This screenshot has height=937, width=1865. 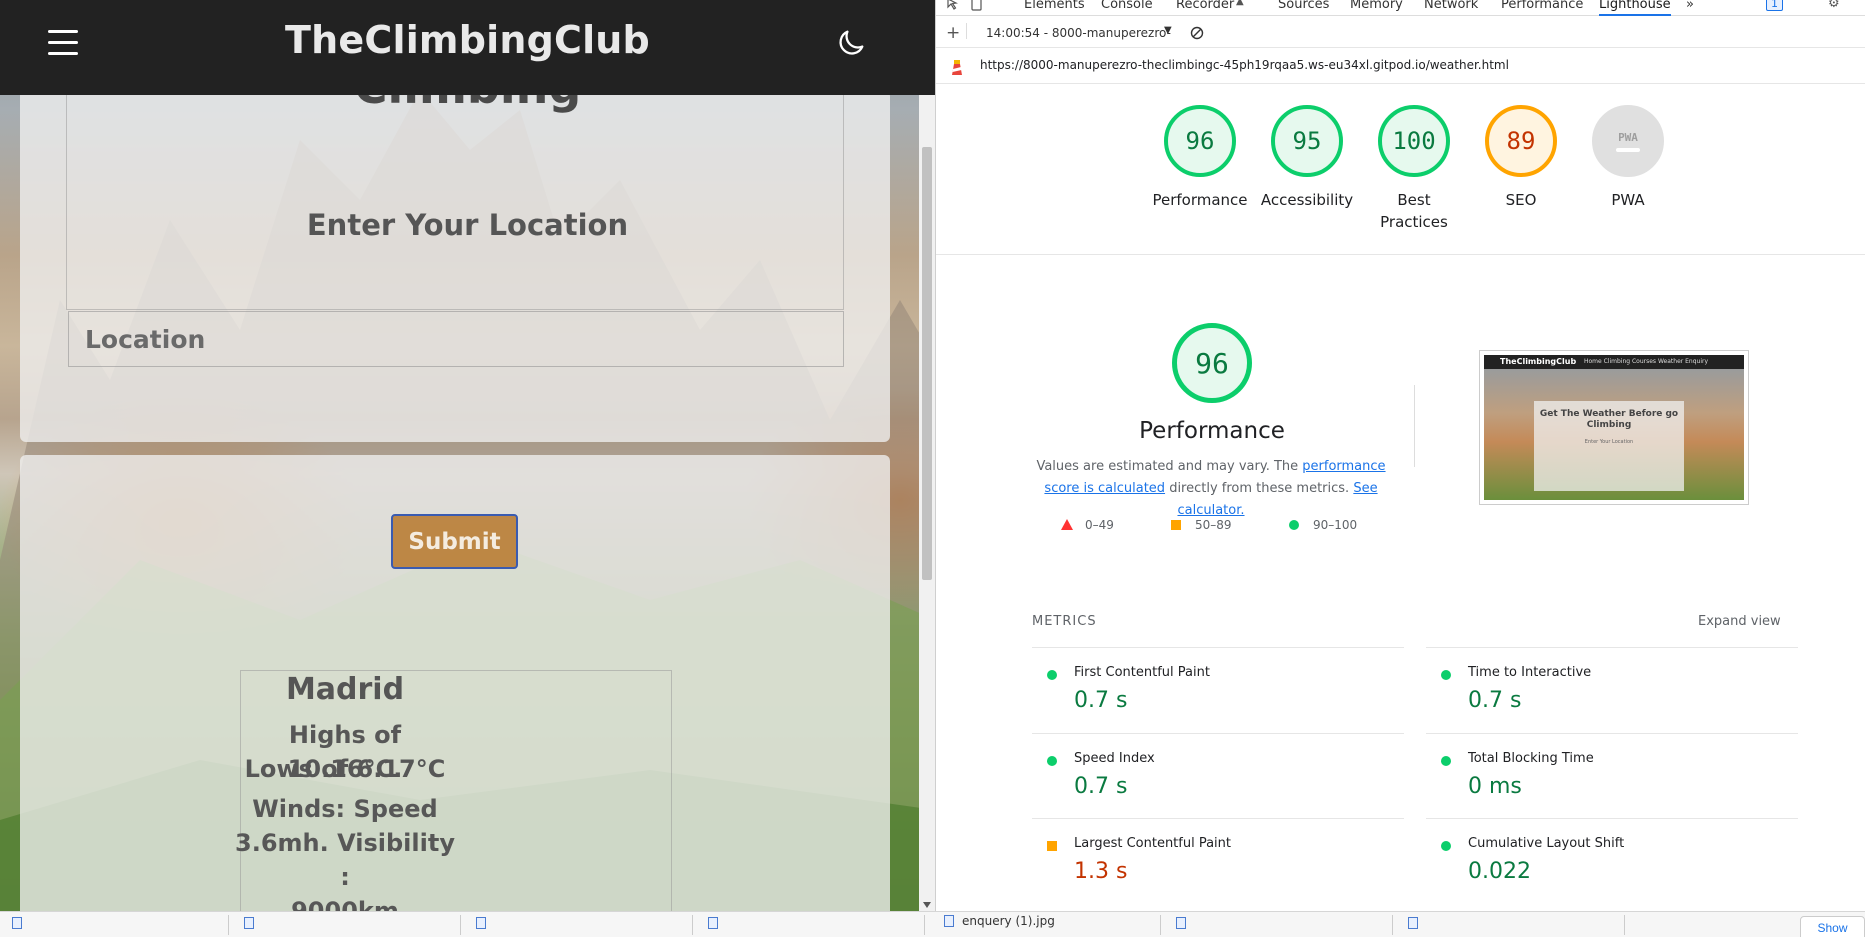 What do you see at coordinates (1259, 488) in the screenshot?
I see `desc-text: directly from these metrics.` at bounding box center [1259, 488].